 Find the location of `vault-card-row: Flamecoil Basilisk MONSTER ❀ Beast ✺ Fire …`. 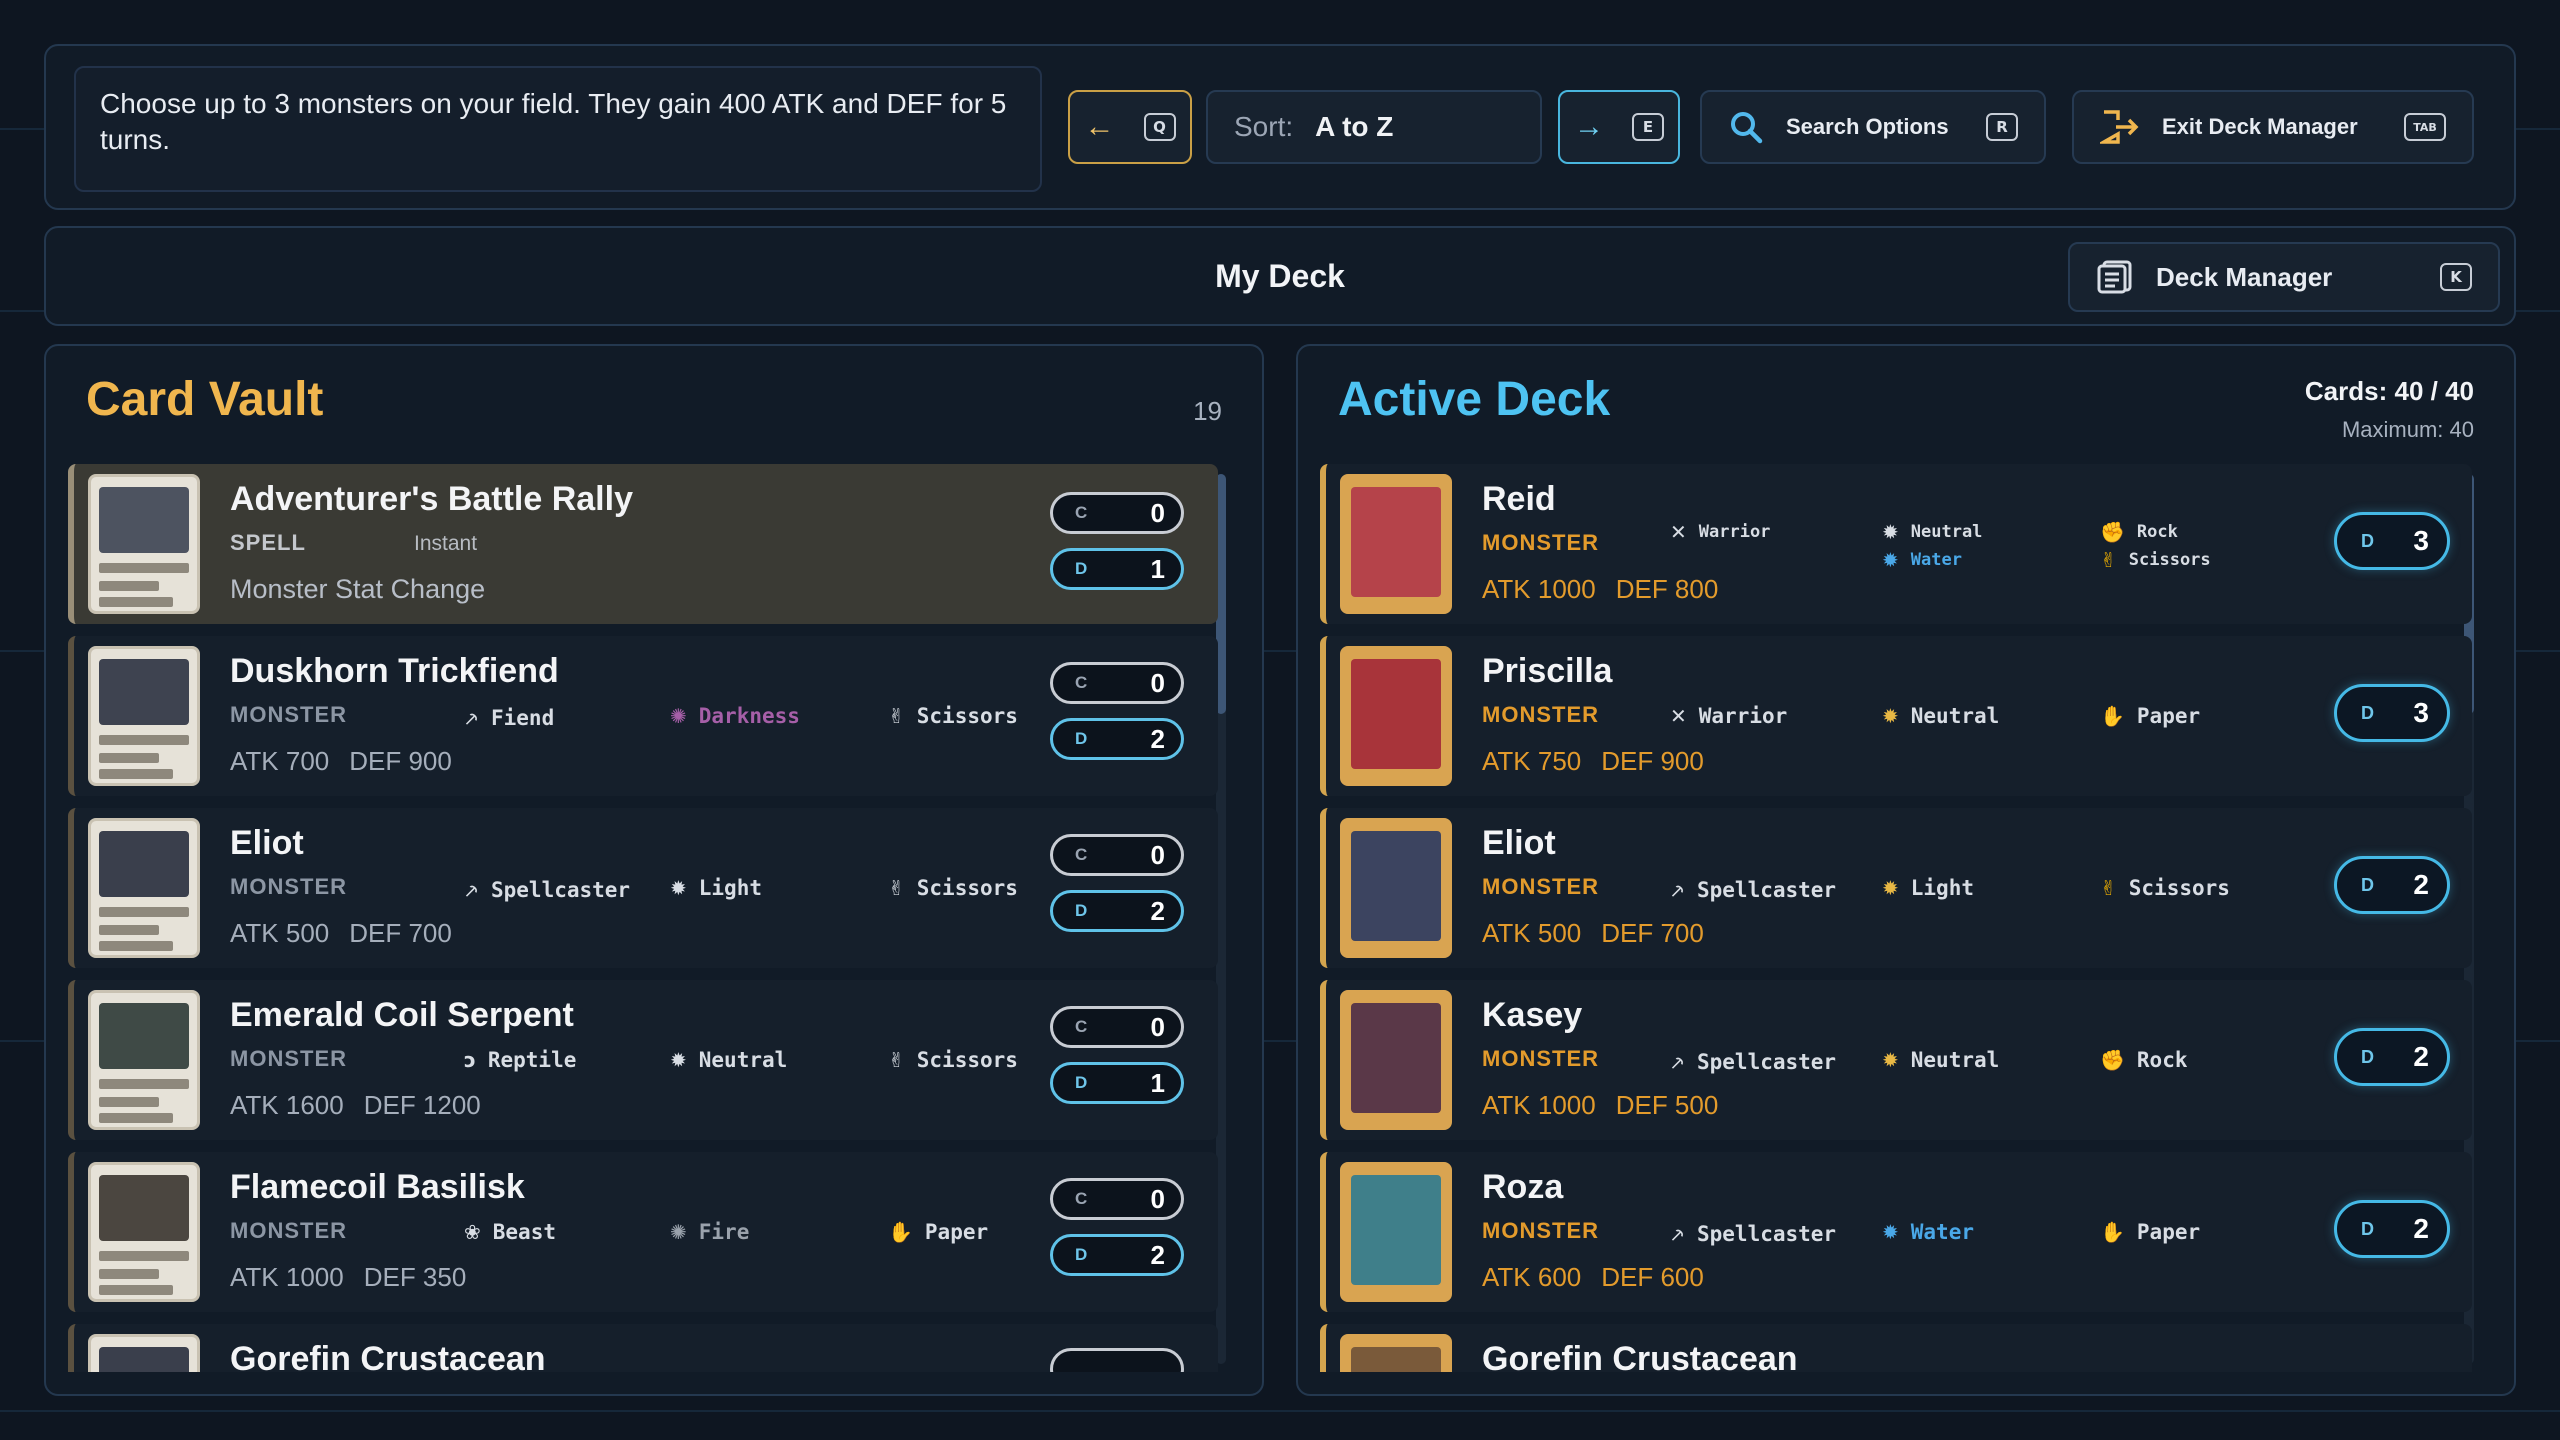

vault-card-row: Flamecoil Basilisk MONSTER ❀ Beast ✺ Fire … is located at coordinates (643, 1232).